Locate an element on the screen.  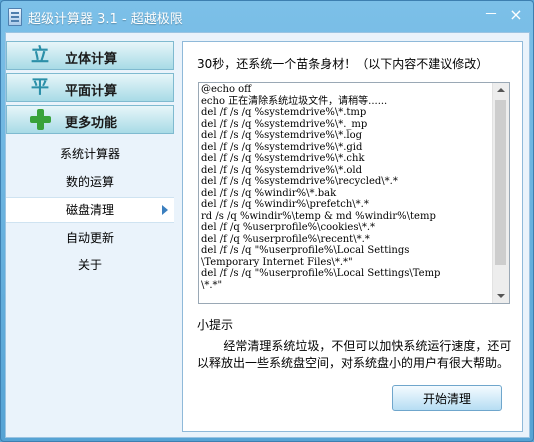
sidebar-item-label: 自动更新 is located at coordinates (89, 238).